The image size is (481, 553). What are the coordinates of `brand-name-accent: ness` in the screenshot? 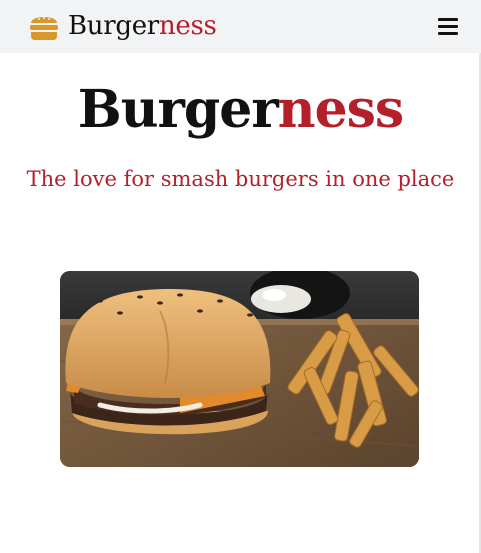 It's located at (187, 26).